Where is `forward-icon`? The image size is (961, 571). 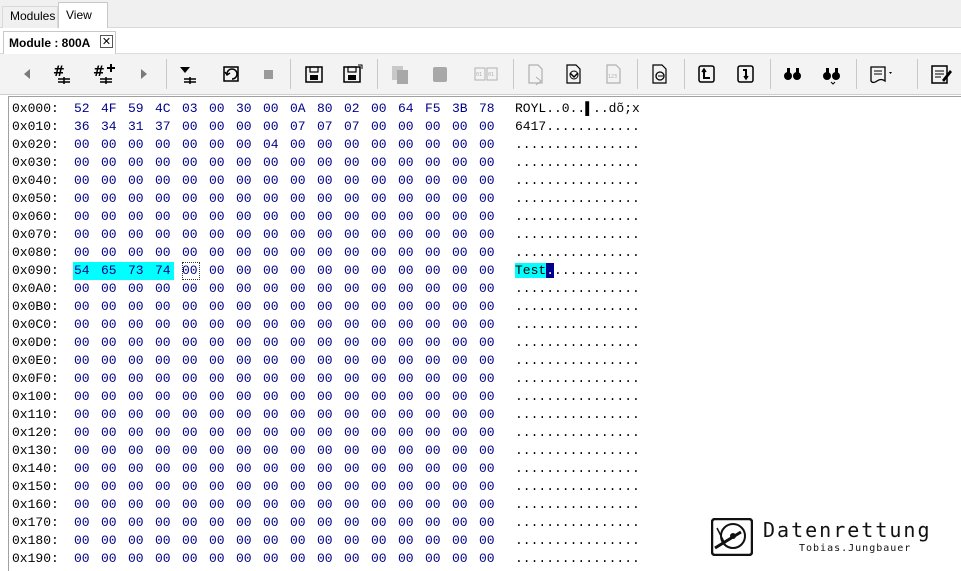
forward-icon is located at coordinates (144, 74).